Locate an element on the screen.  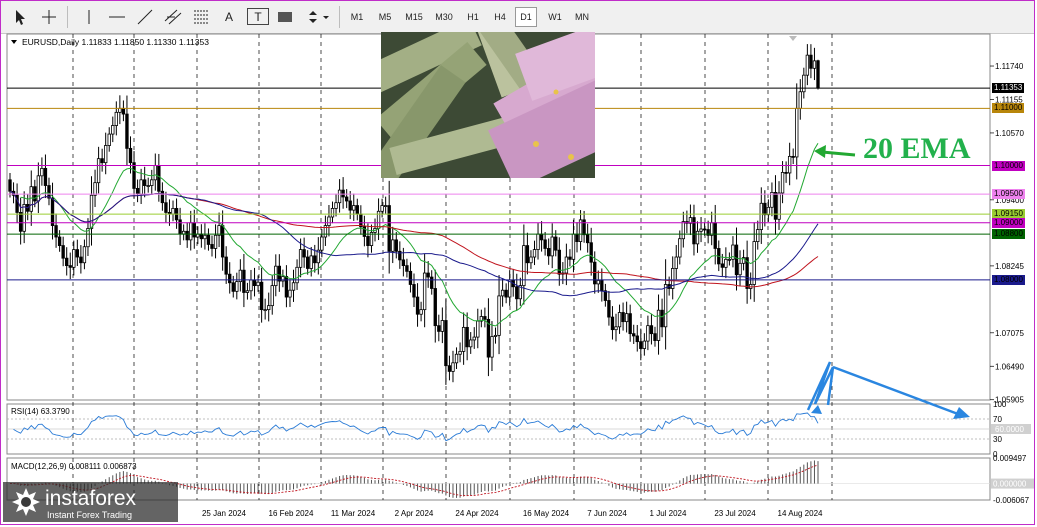
x-axis-label: 2 Apr 2024 is located at coordinates (414, 513).